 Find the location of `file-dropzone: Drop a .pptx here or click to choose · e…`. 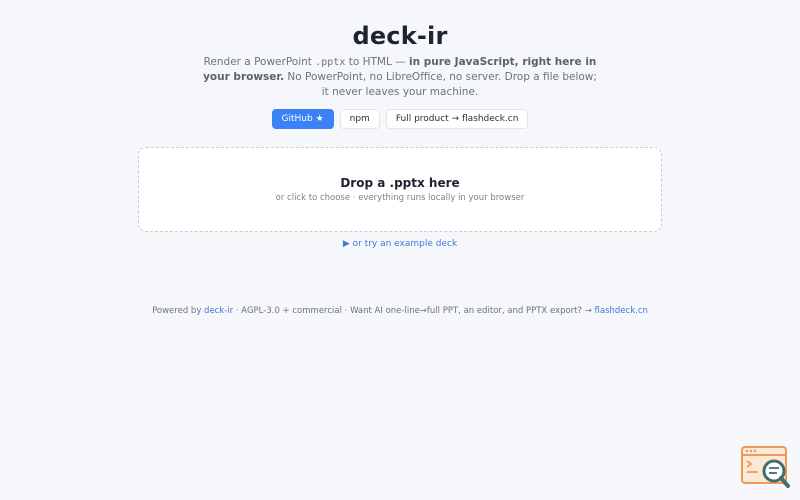

file-dropzone: Drop a .pptx here or click to choose · e… is located at coordinates (400, 189).